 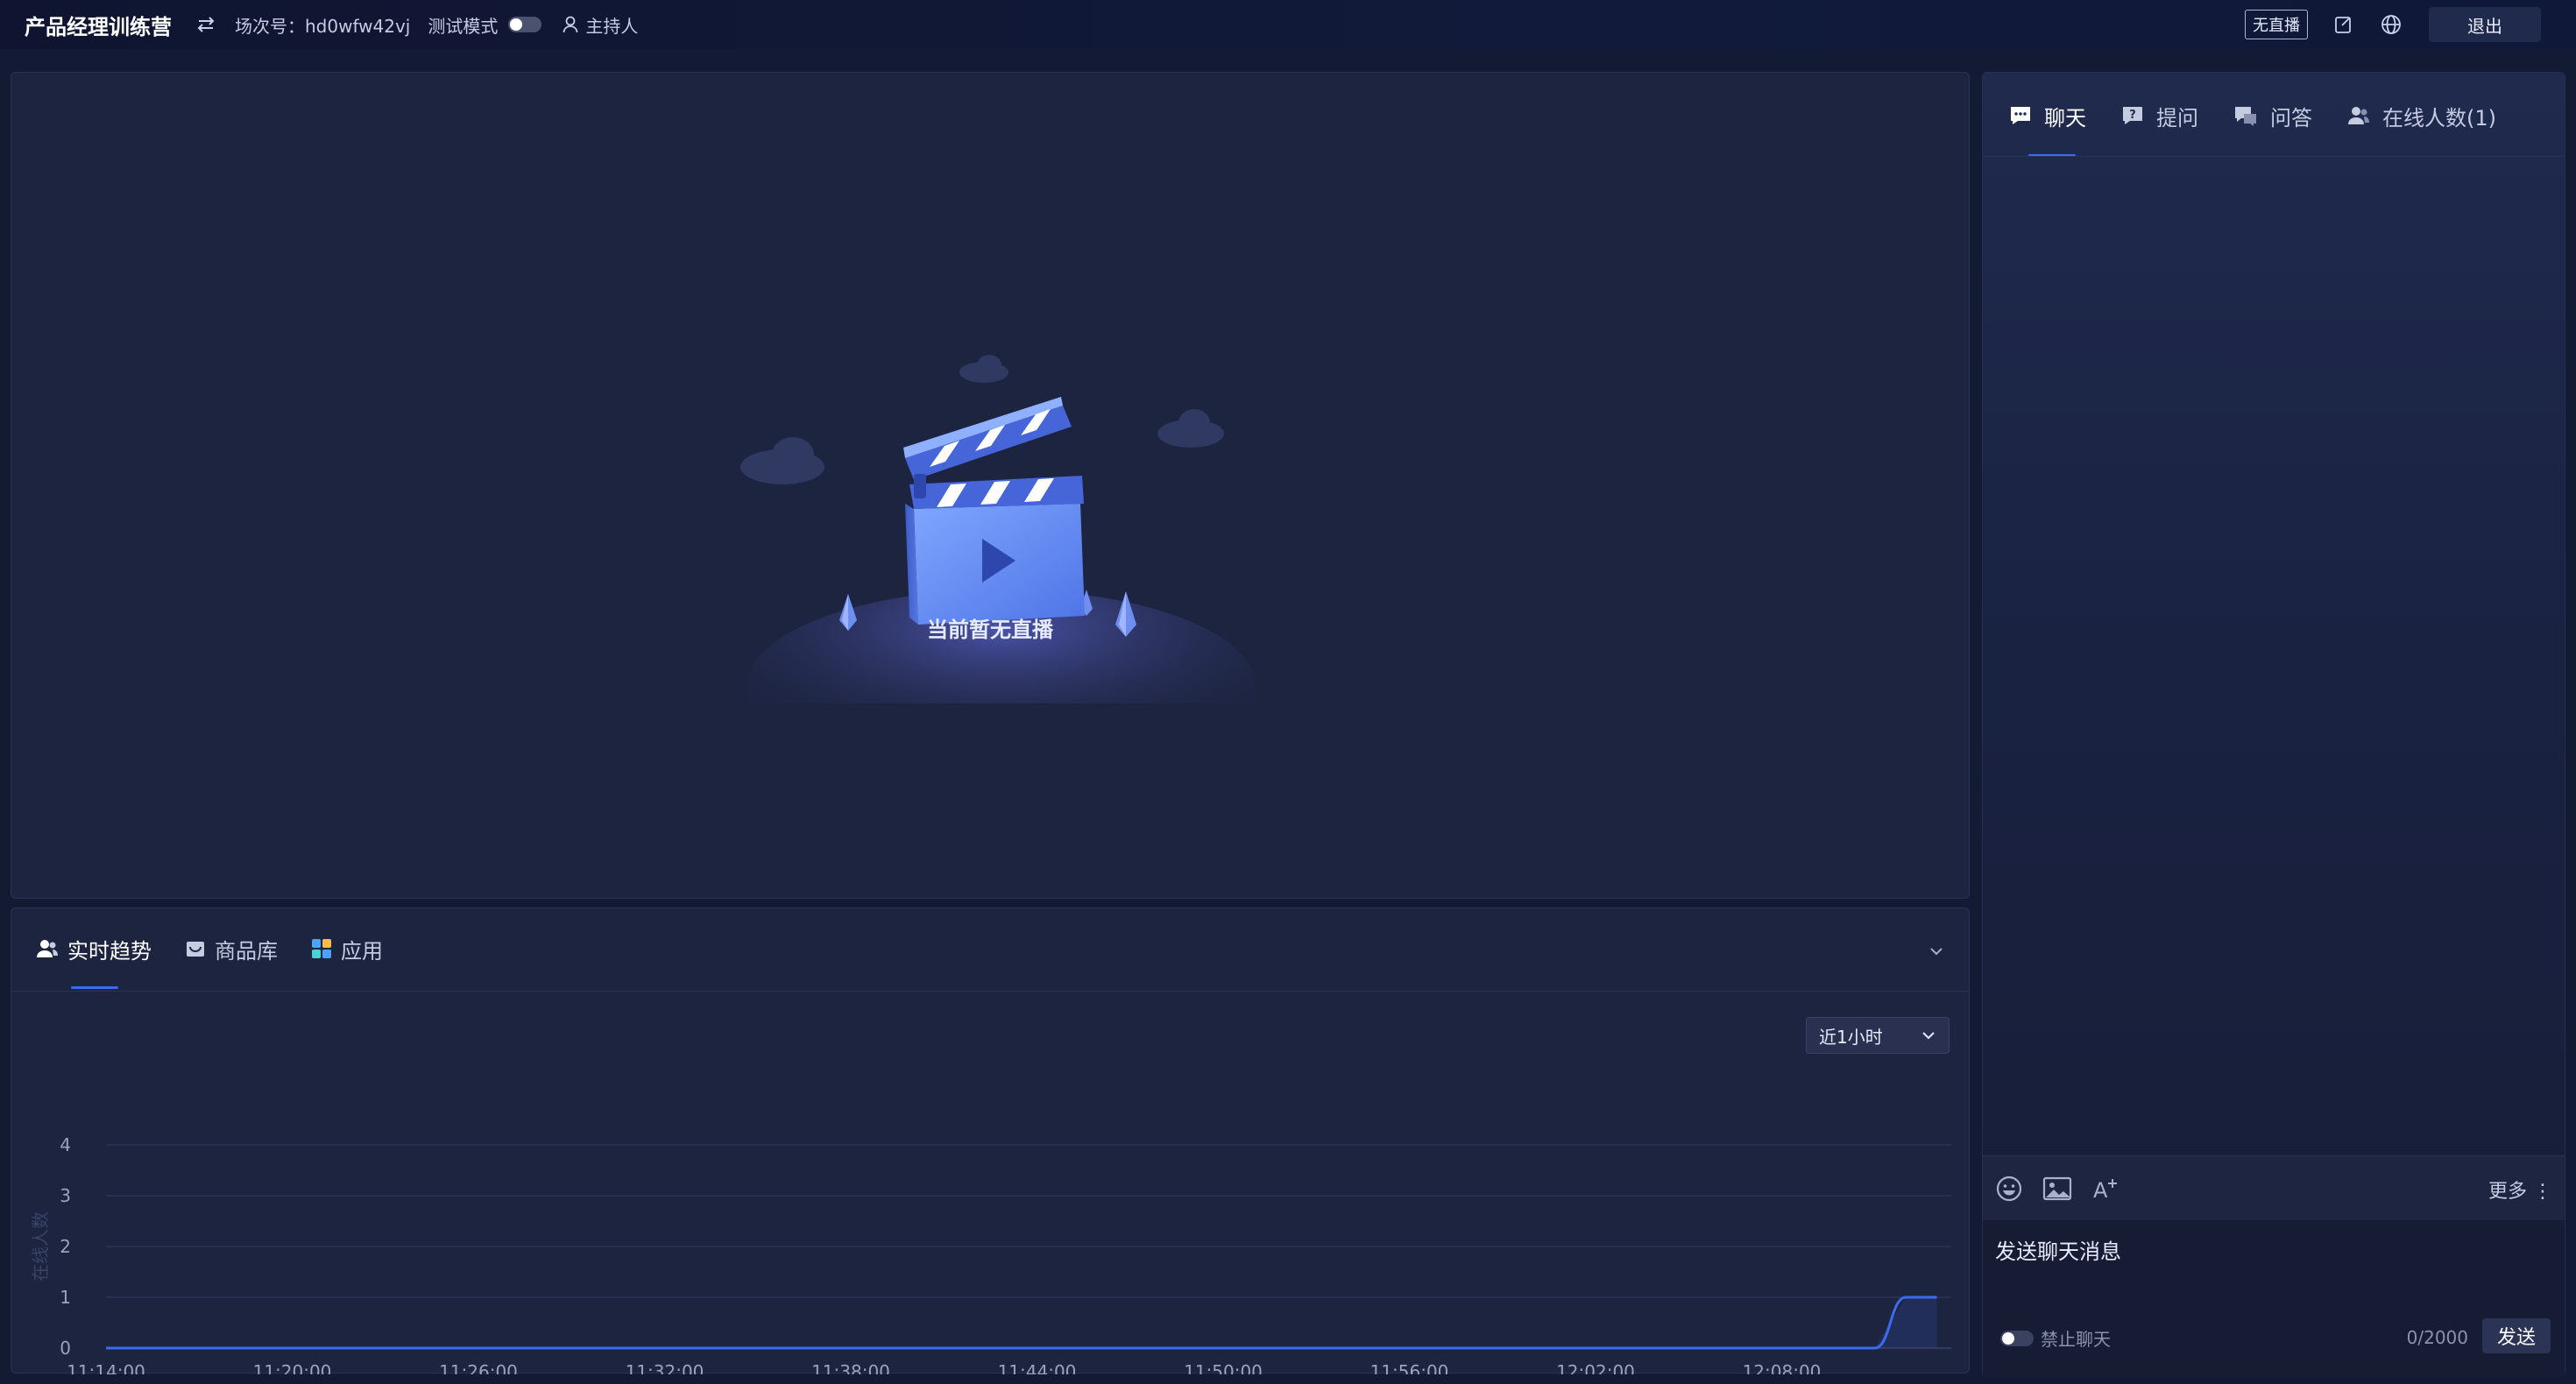 I want to click on time-range-value: 近1小时, so click(x=1851, y=1037).